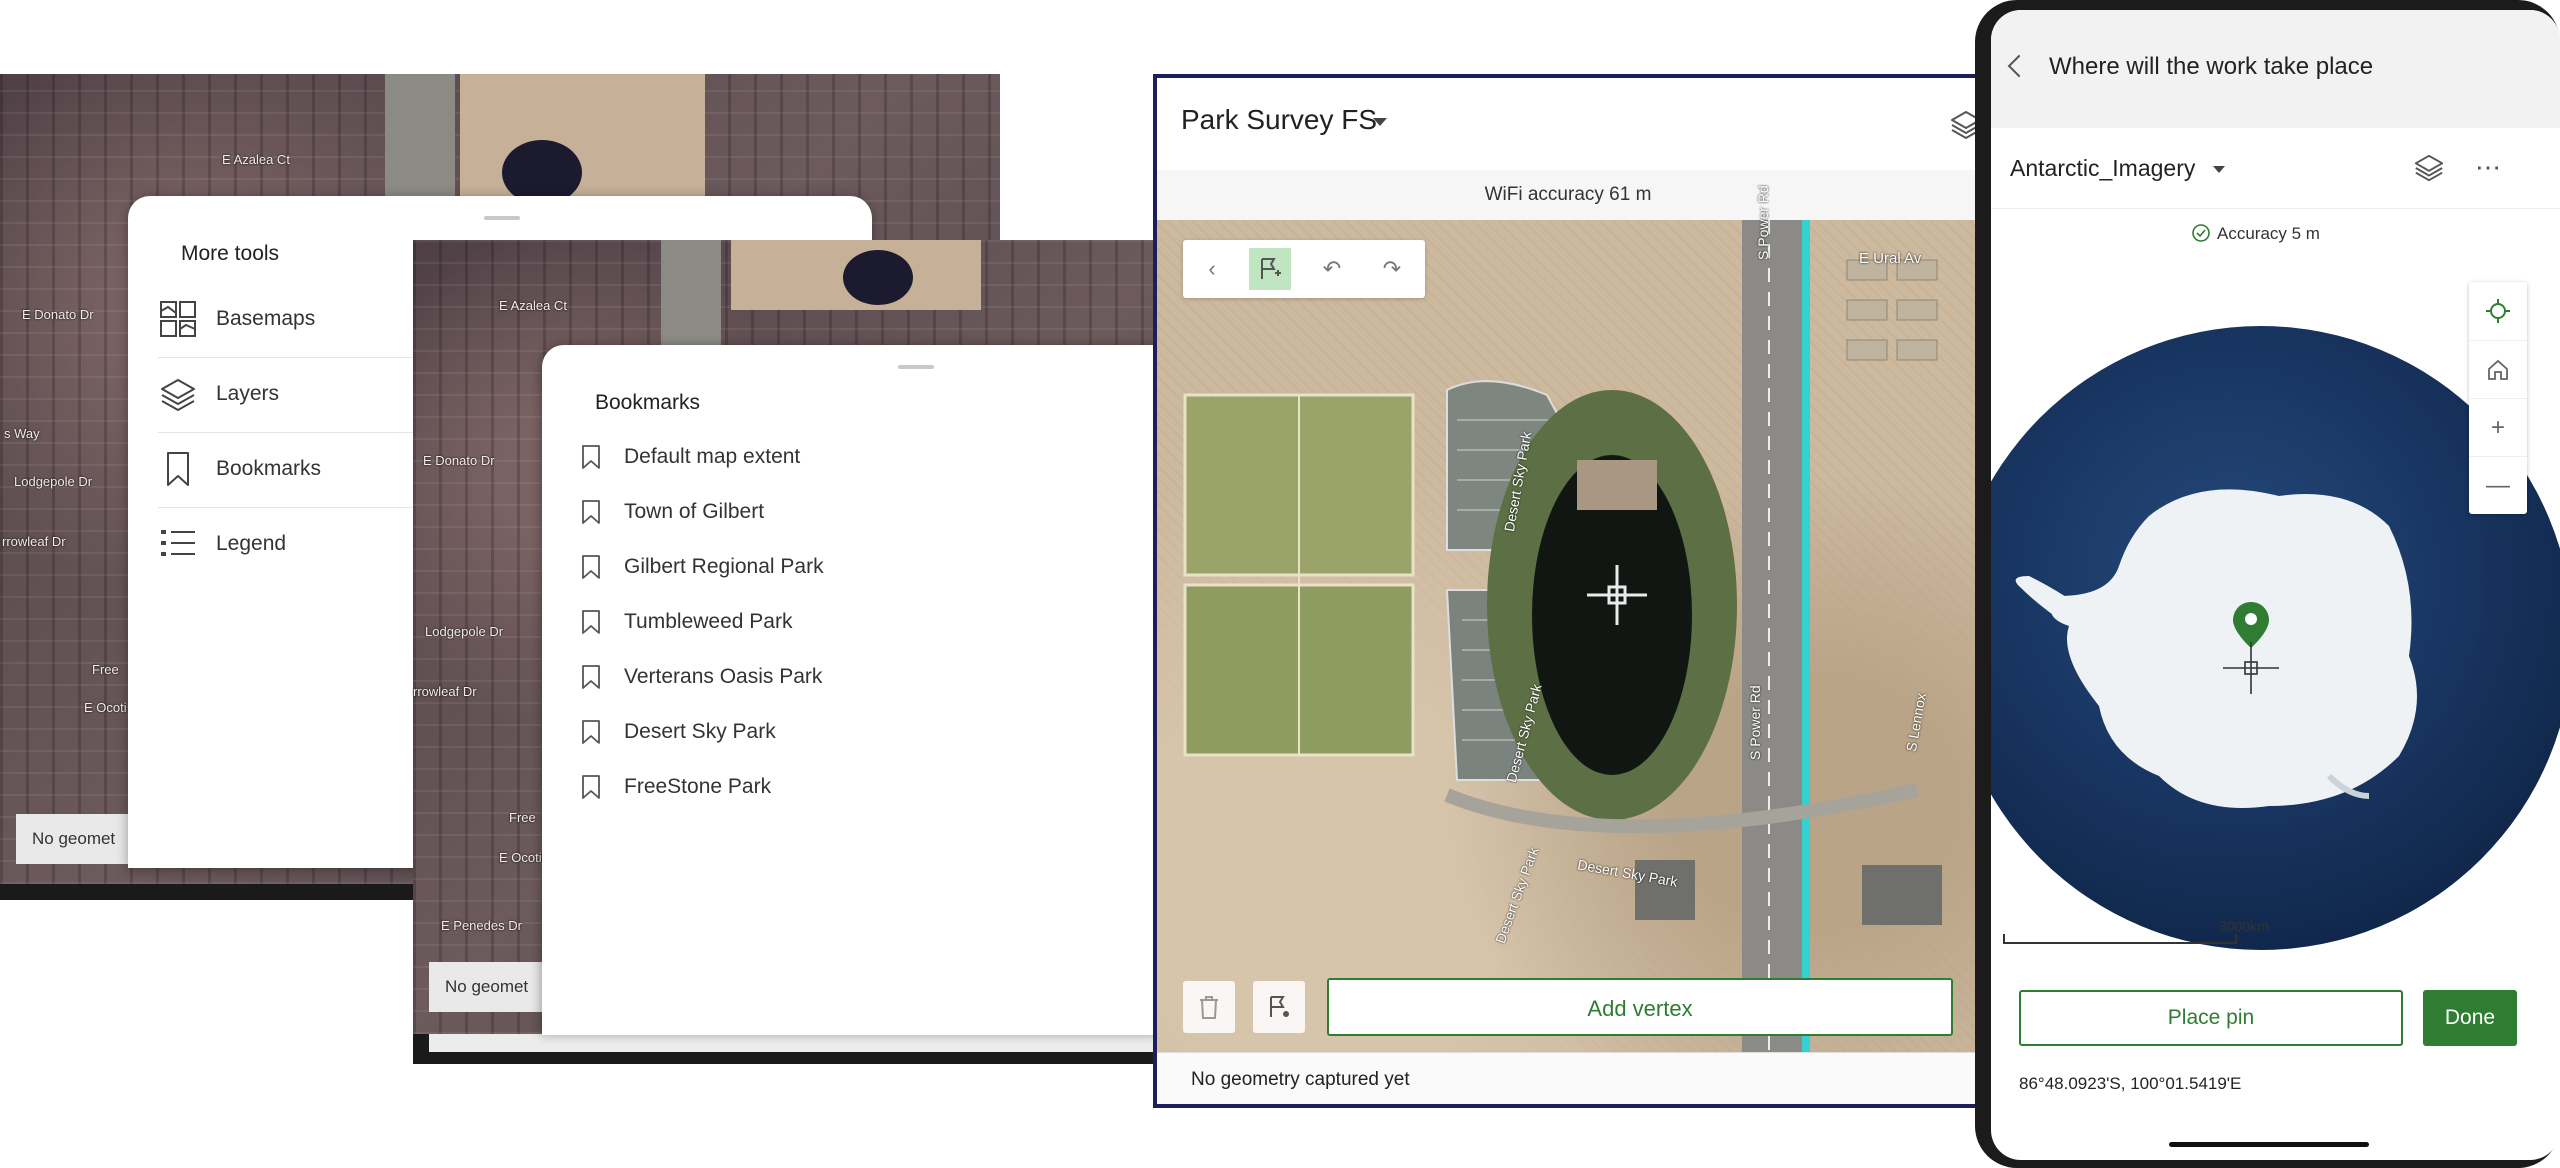  What do you see at coordinates (648, 402) in the screenshot?
I see `sheet-title: Bookmarks` at bounding box center [648, 402].